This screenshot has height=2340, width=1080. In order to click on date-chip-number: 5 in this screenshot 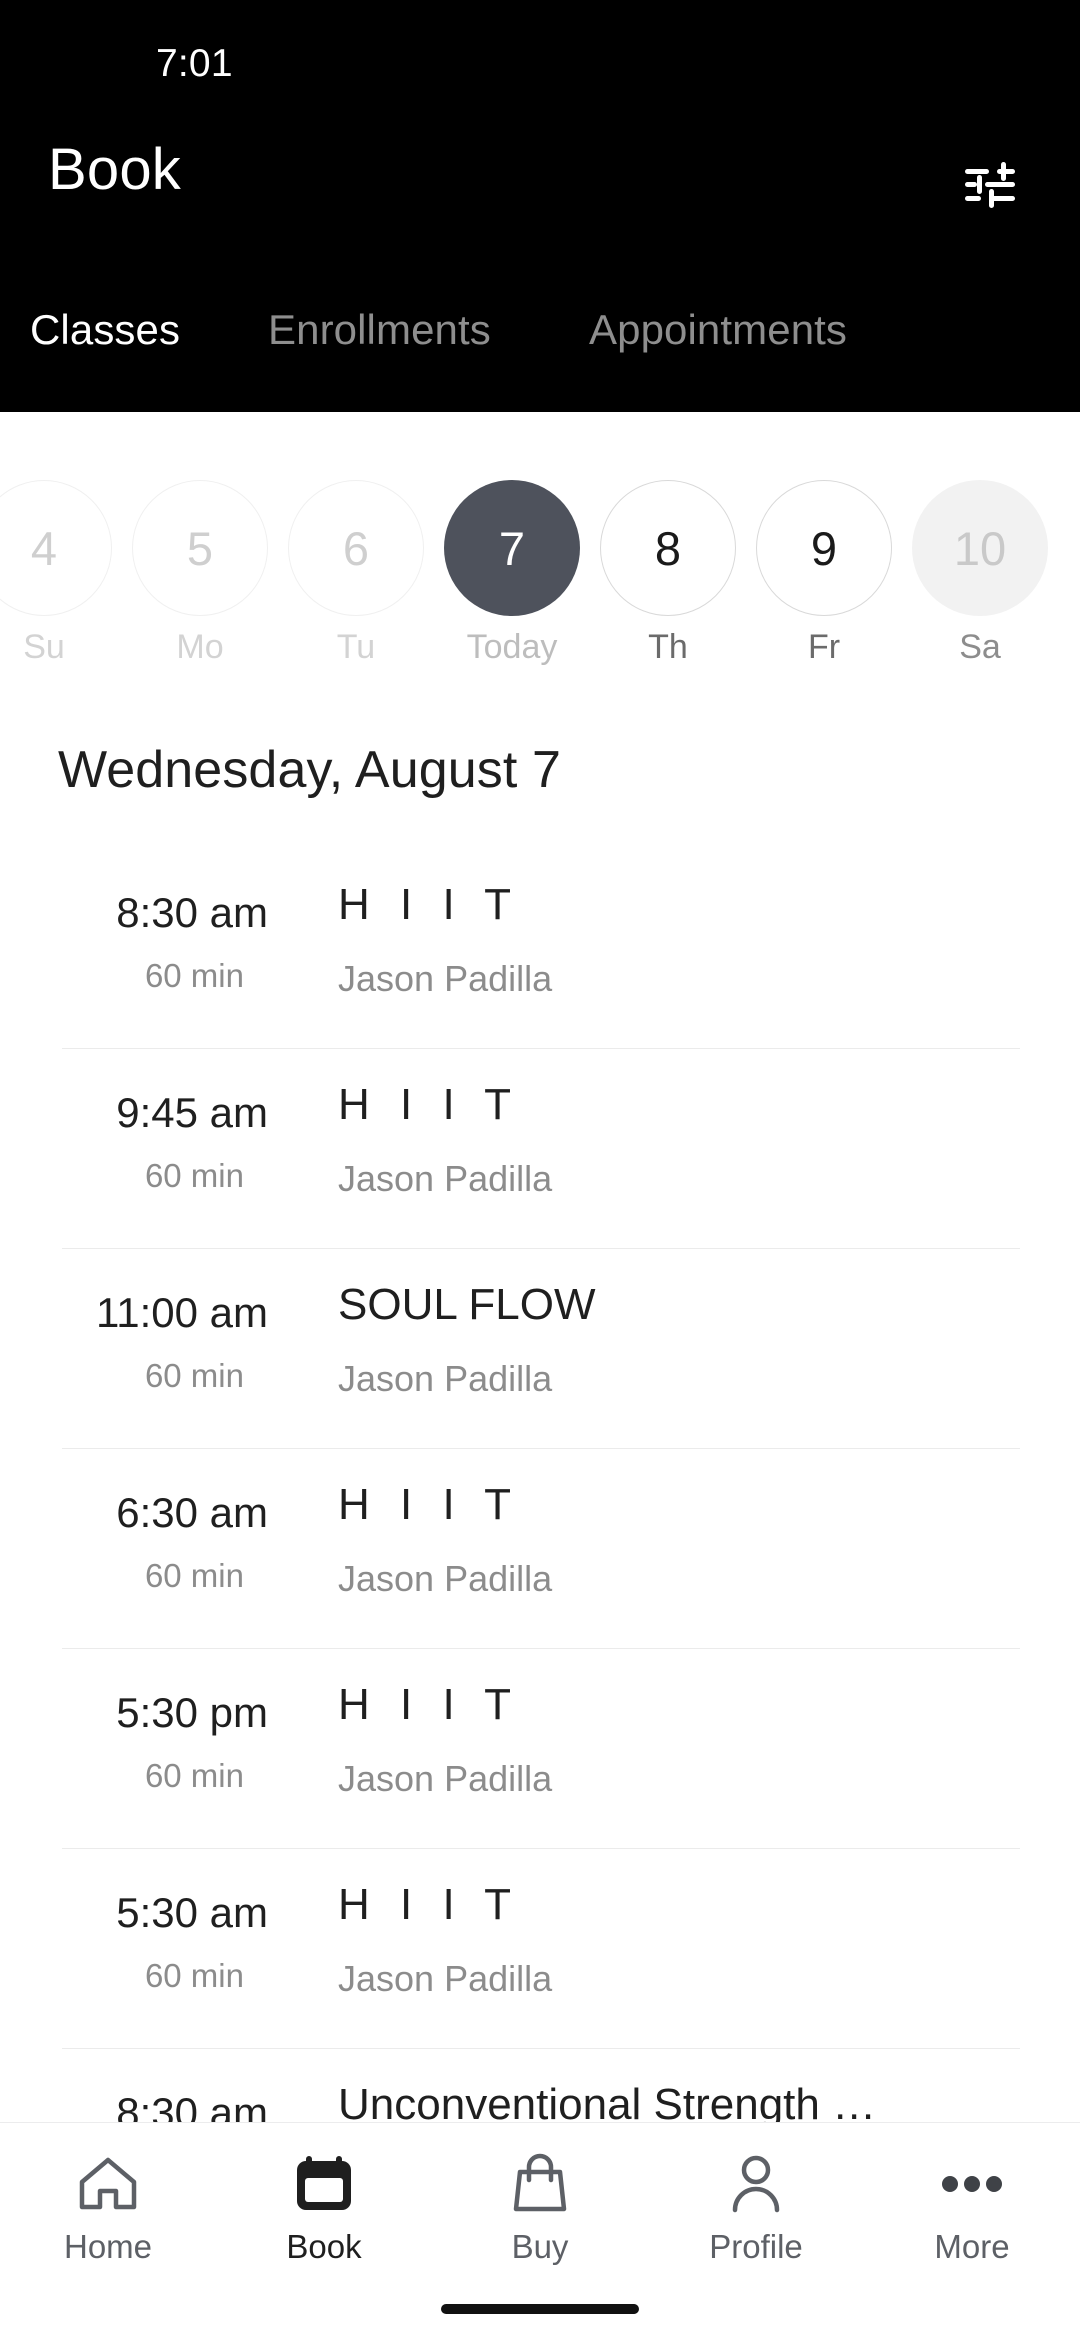, I will do `click(200, 548)`.